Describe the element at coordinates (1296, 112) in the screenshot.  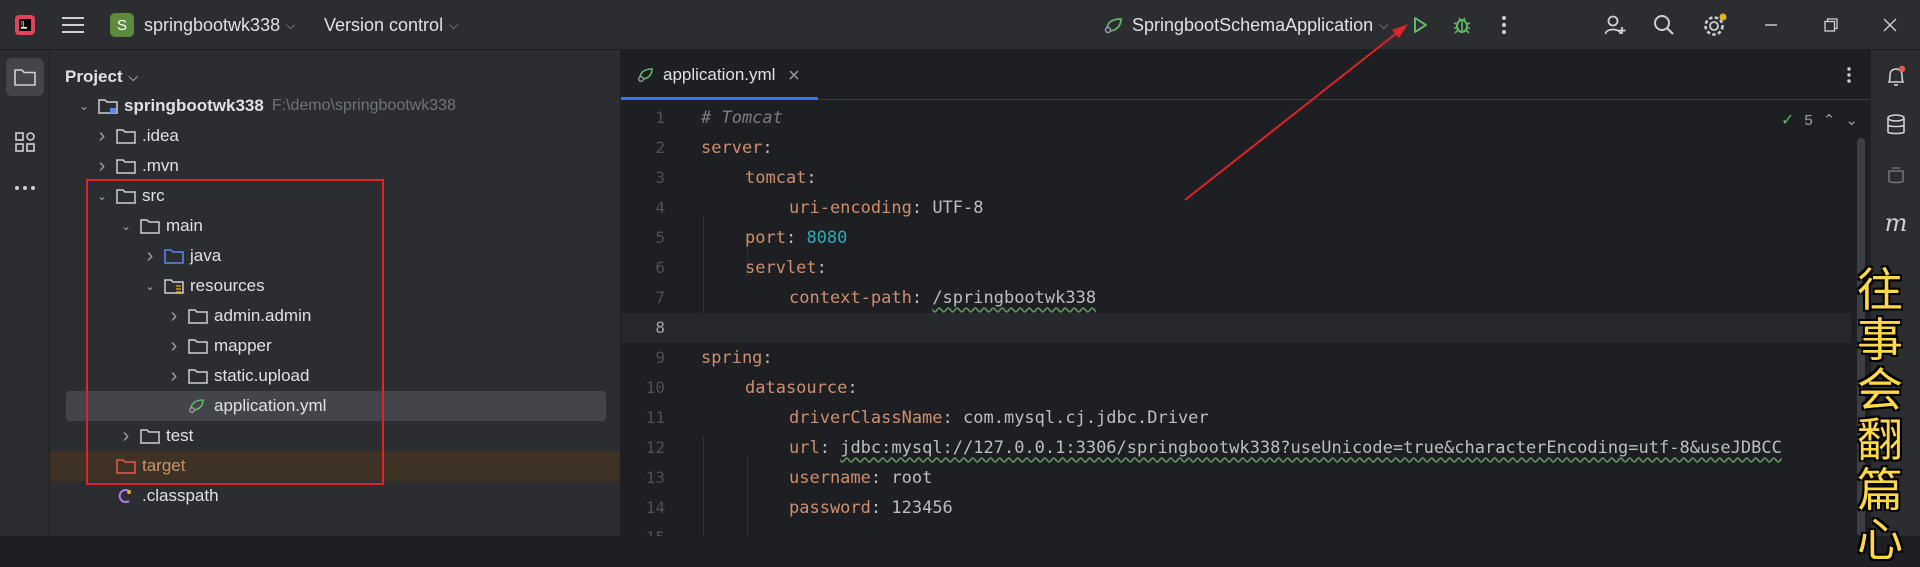
I see `annotation-arrow` at that location.